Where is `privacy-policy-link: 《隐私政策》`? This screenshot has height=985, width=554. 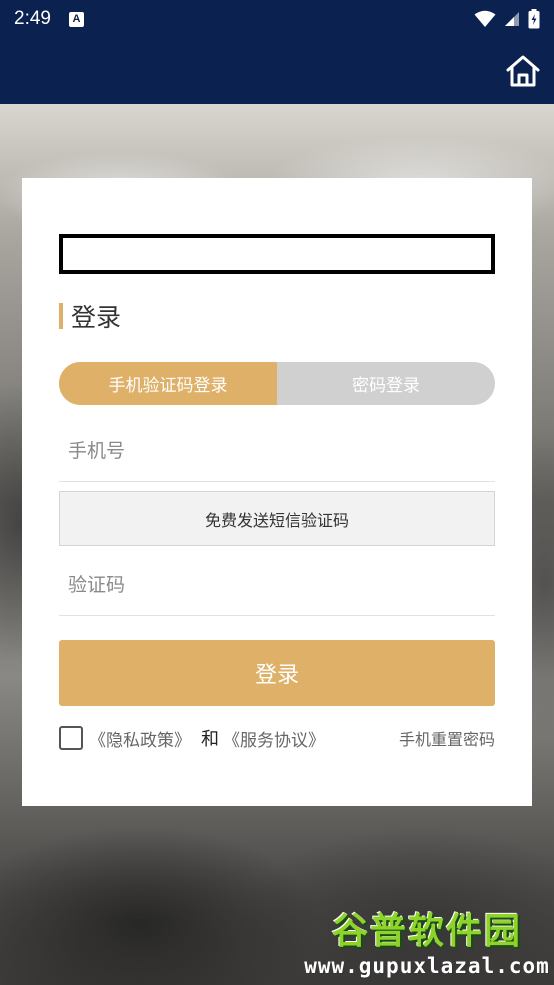
privacy-policy-link: 《隐私政策》 is located at coordinates (140, 738).